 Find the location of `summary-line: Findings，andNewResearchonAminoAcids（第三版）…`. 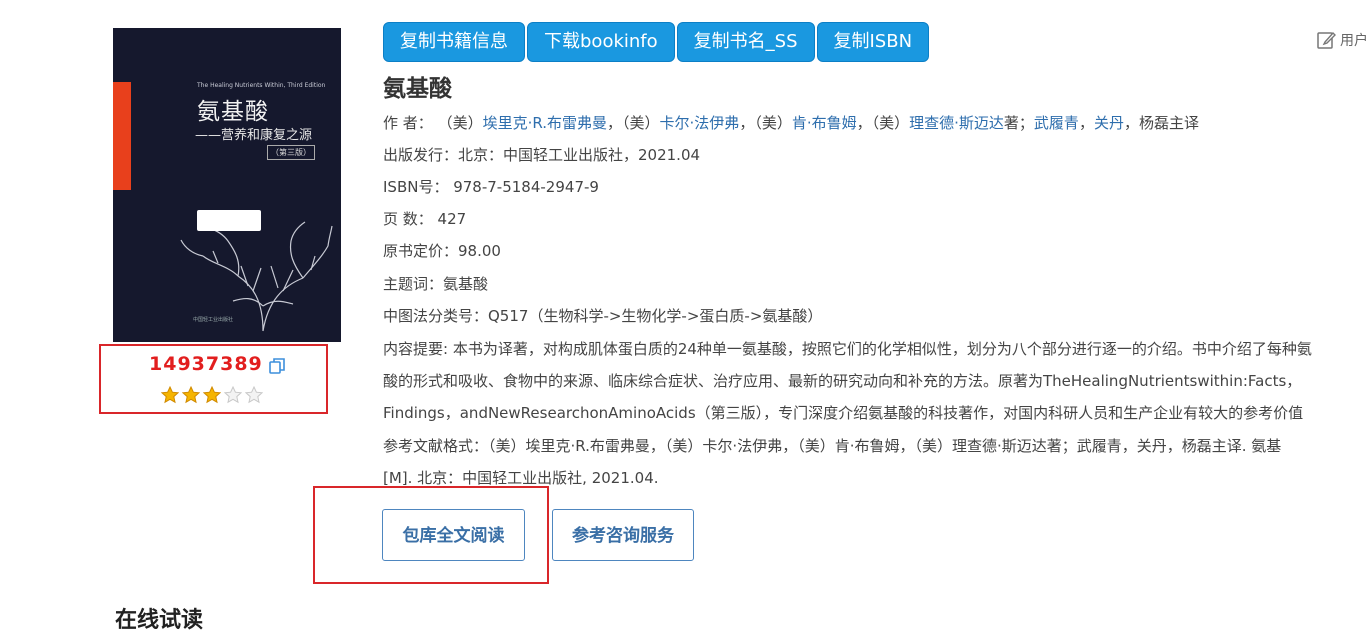

summary-line: Findings，andNewResearchonAminoAcids（第三版）… is located at coordinates (843, 413).